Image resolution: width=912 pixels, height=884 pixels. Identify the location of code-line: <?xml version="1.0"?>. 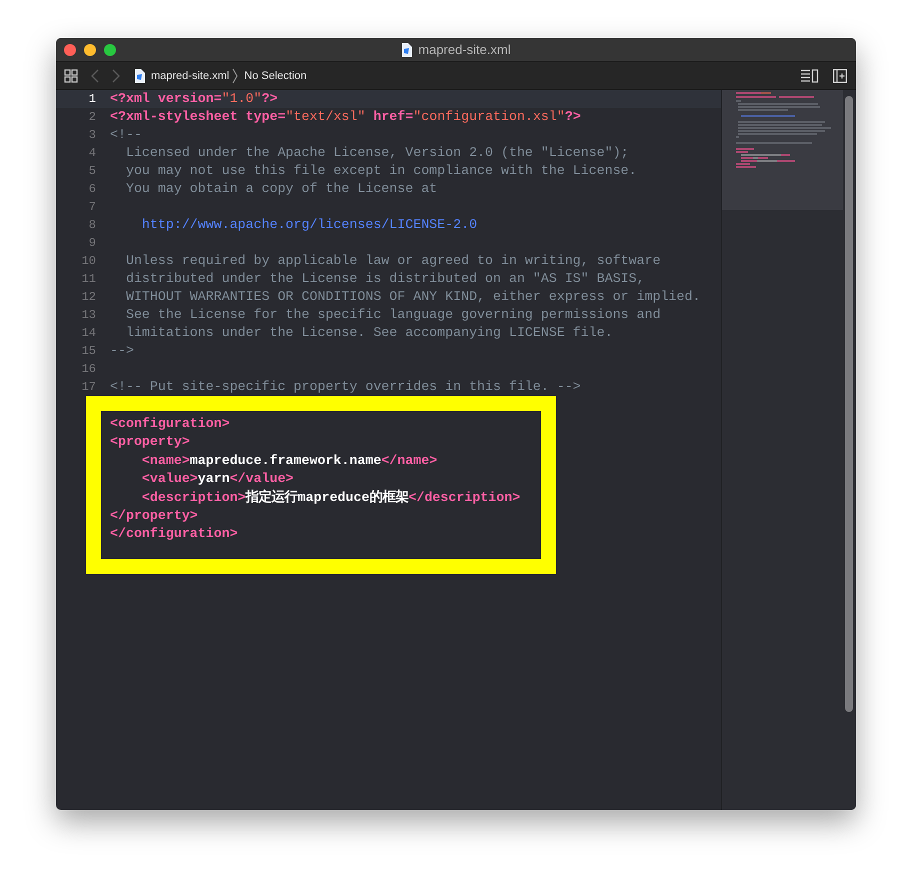
(194, 99).